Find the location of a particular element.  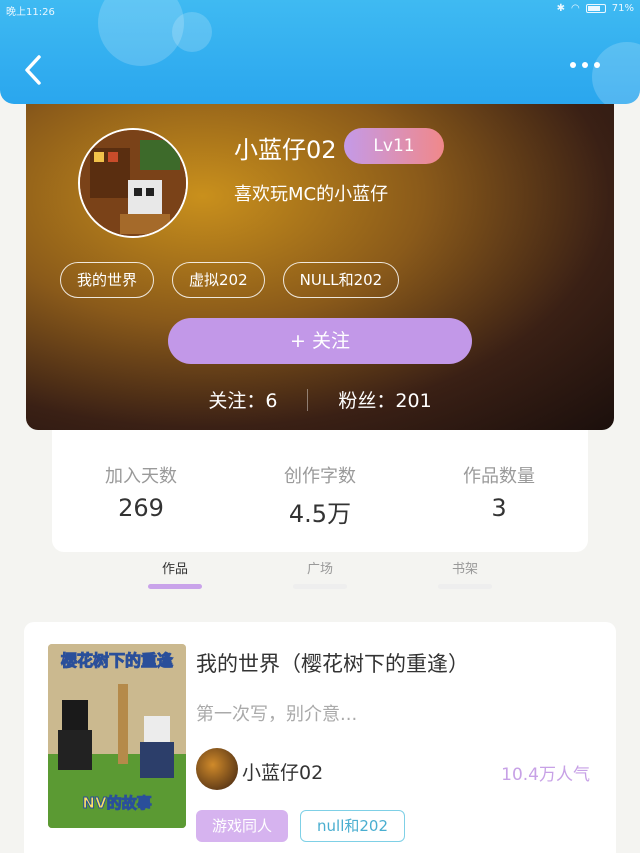

status-icons: ✱ ◠ 71% is located at coordinates (595, 8).